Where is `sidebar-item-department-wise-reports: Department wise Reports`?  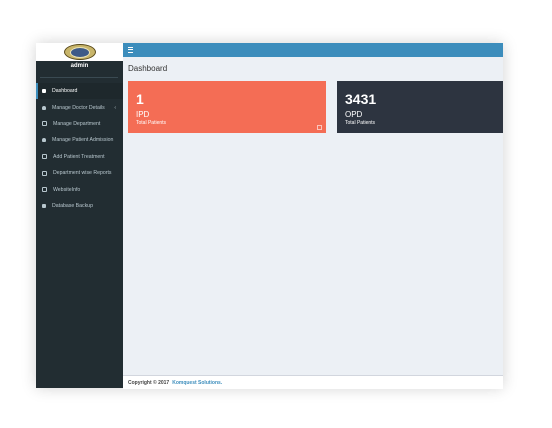
sidebar-item-department-wise-reports: Department wise Reports is located at coordinates (79, 173).